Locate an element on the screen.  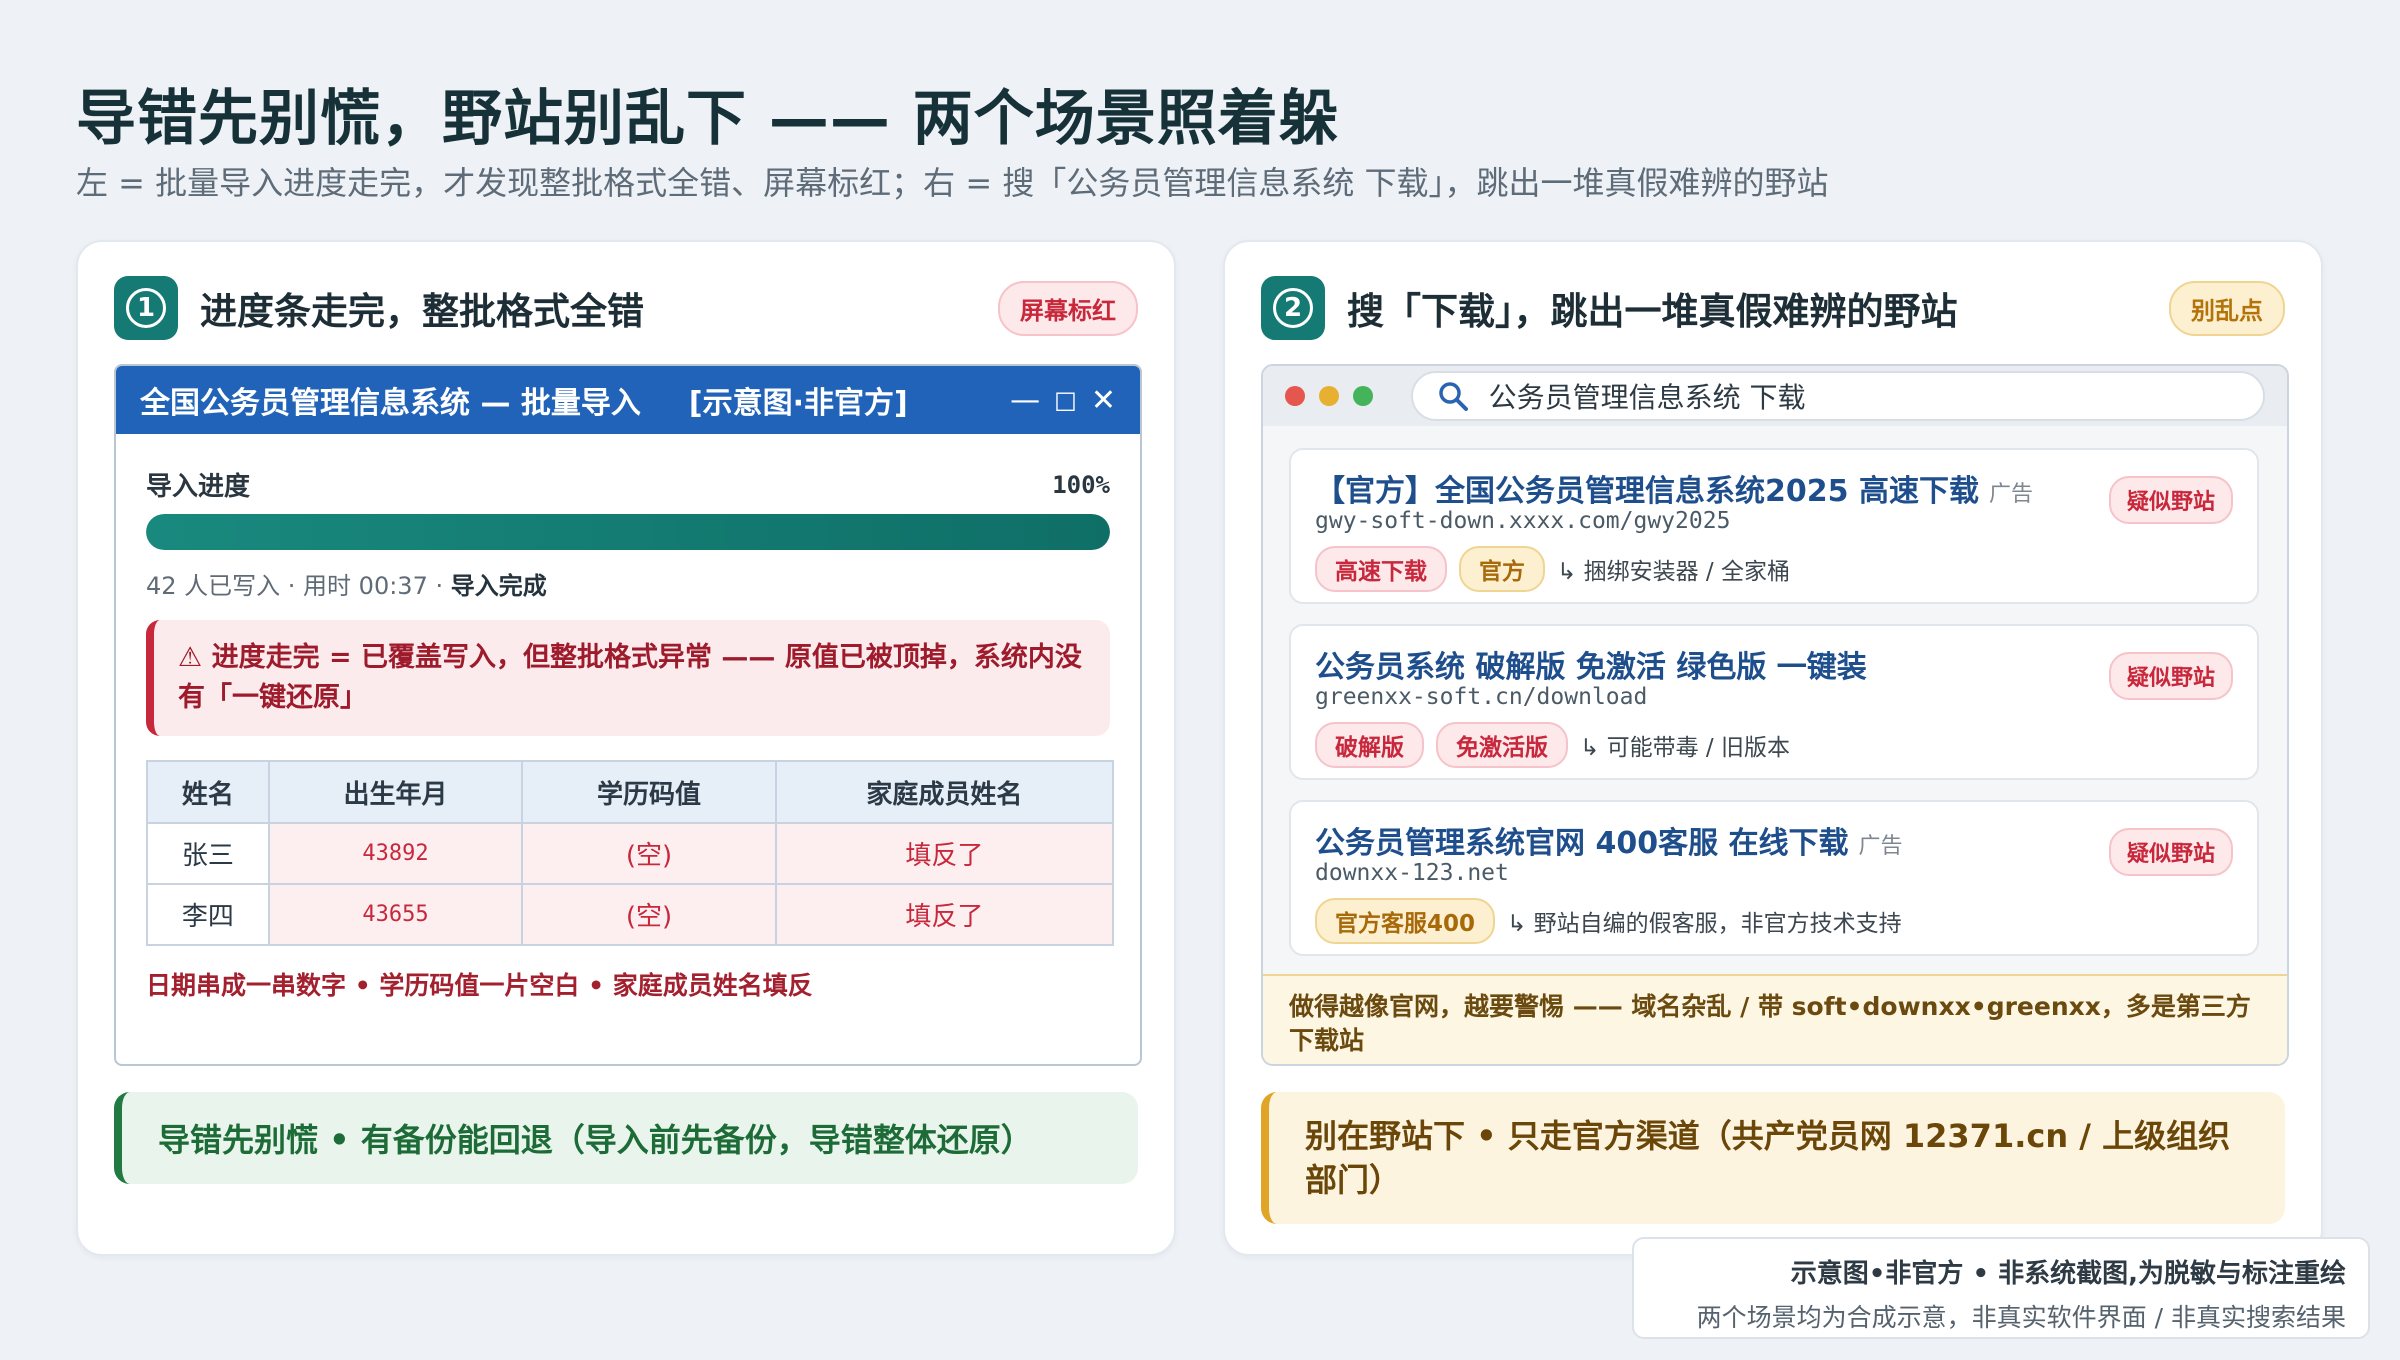
column-header: 出生年月 is located at coordinates (395, 792).